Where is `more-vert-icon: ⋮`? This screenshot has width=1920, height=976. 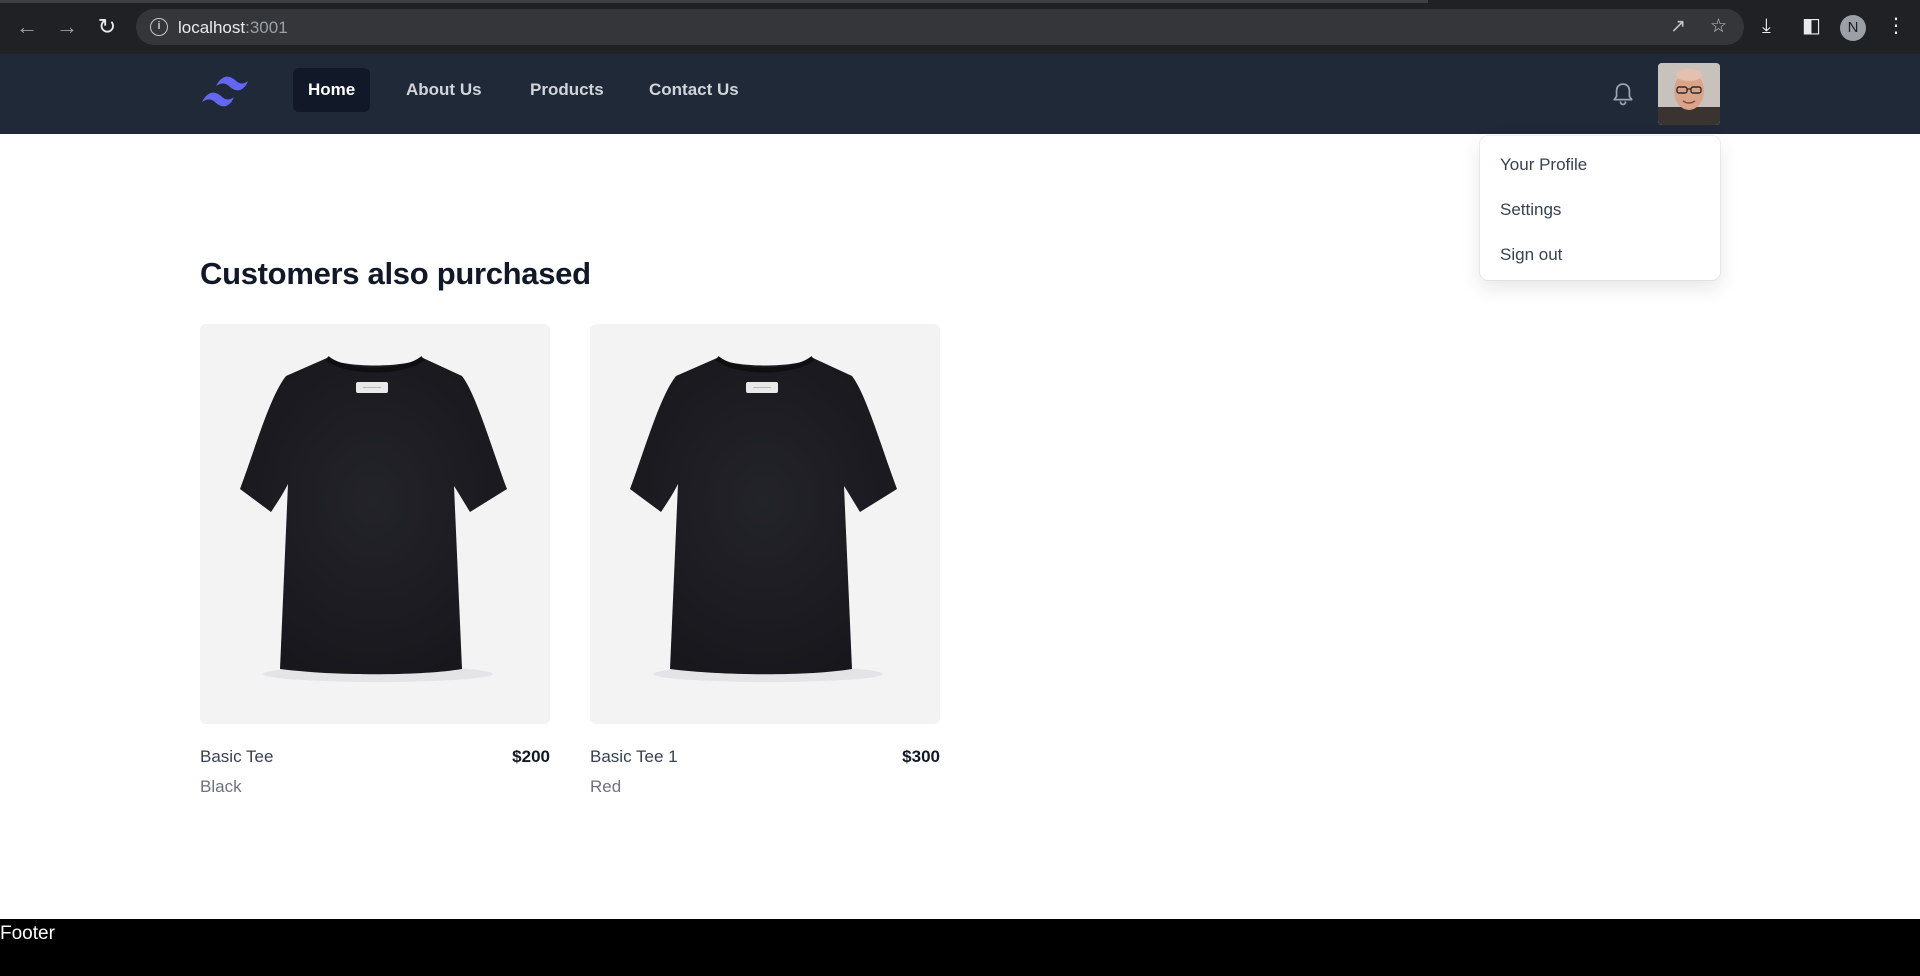
more-vert-icon: ⋮ is located at coordinates (1896, 26).